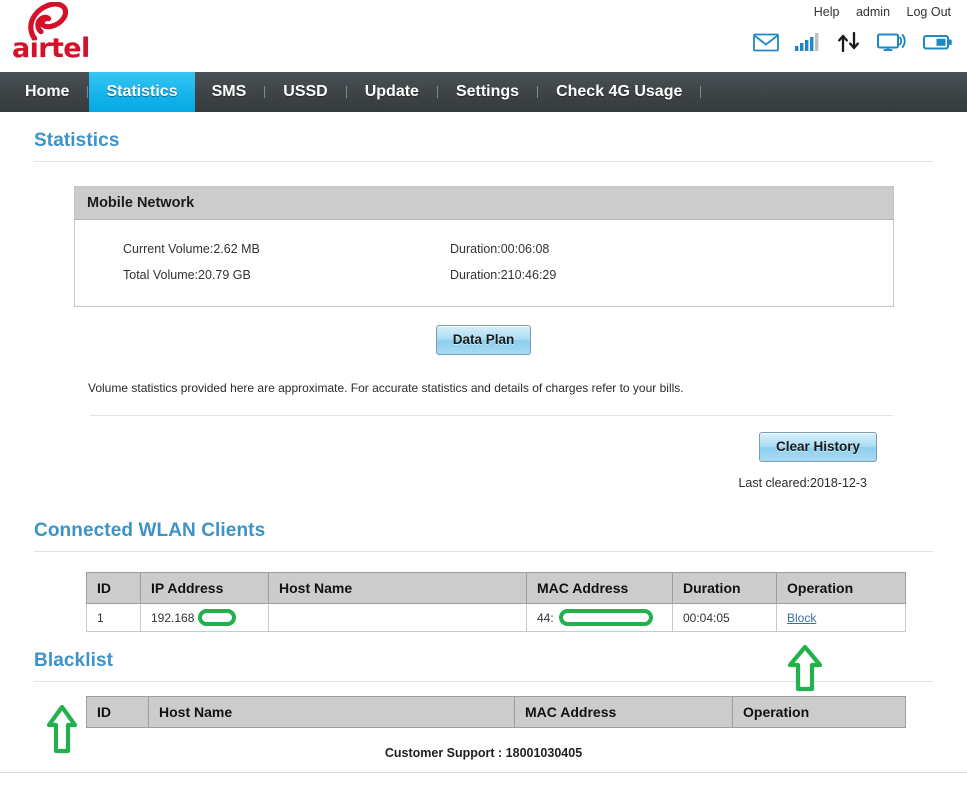 Image resolution: width=967 pixels, height=791 pixels. Describe the element at coordinates (724, 588) in the screenshot. I see `column-header-duration: Duration` at that location.